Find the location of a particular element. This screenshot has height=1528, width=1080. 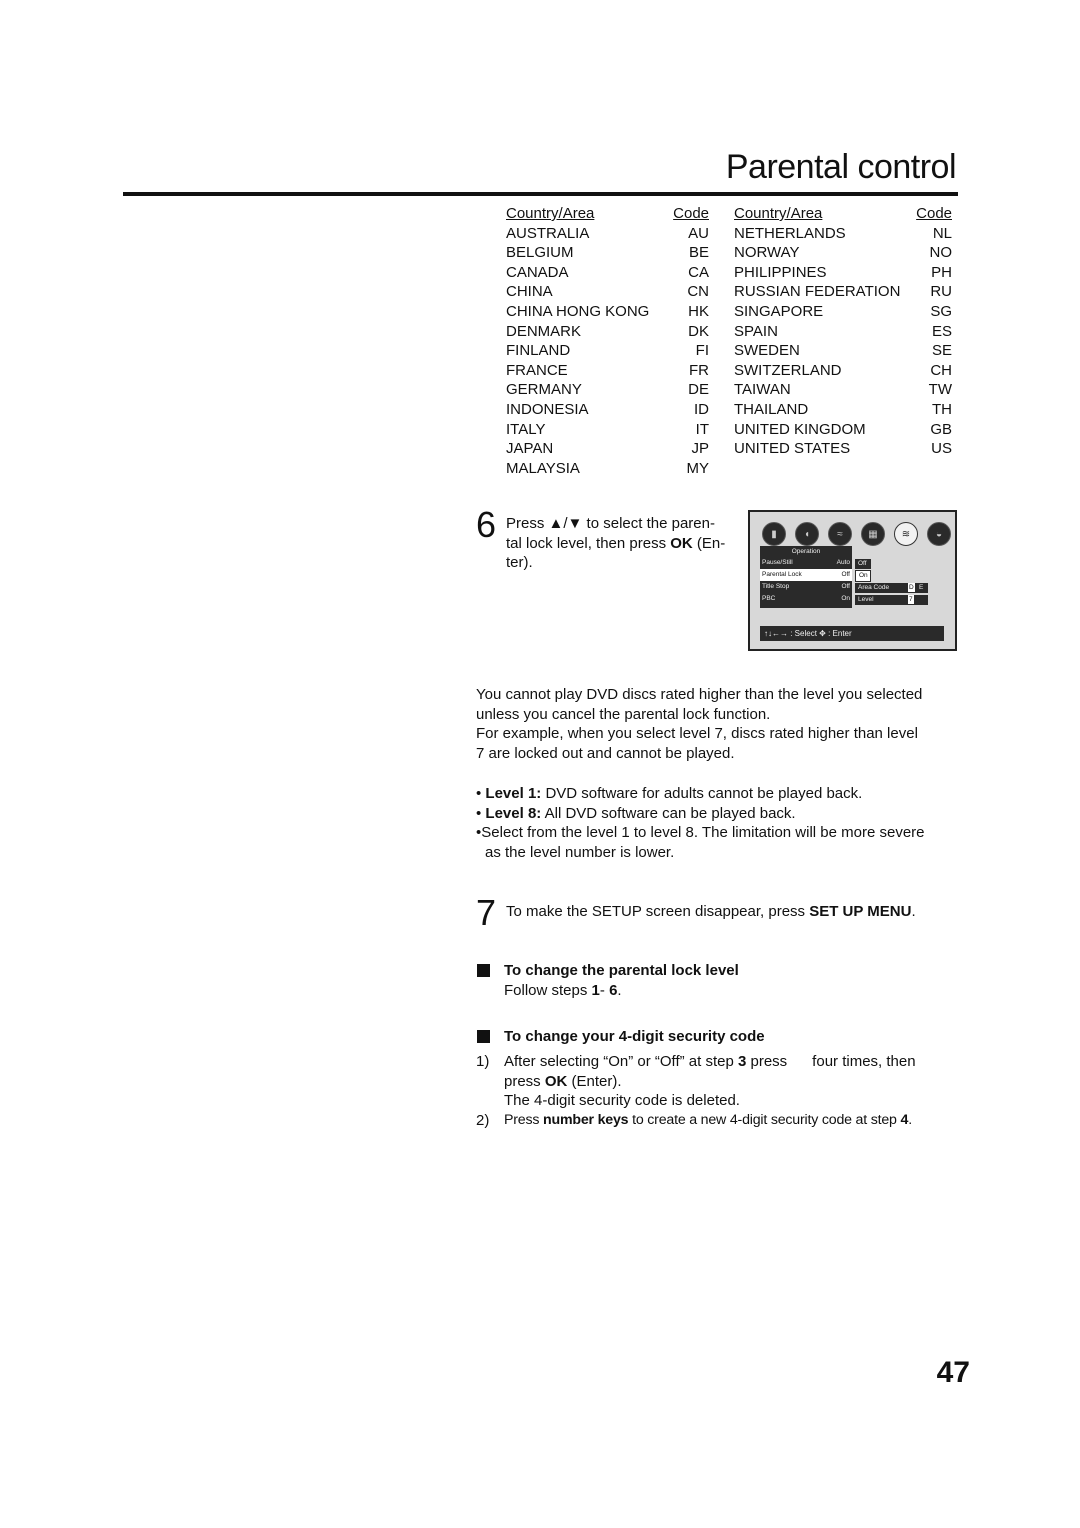

bullet-text: as the level number is lower. is located at coordinates (580, 852).